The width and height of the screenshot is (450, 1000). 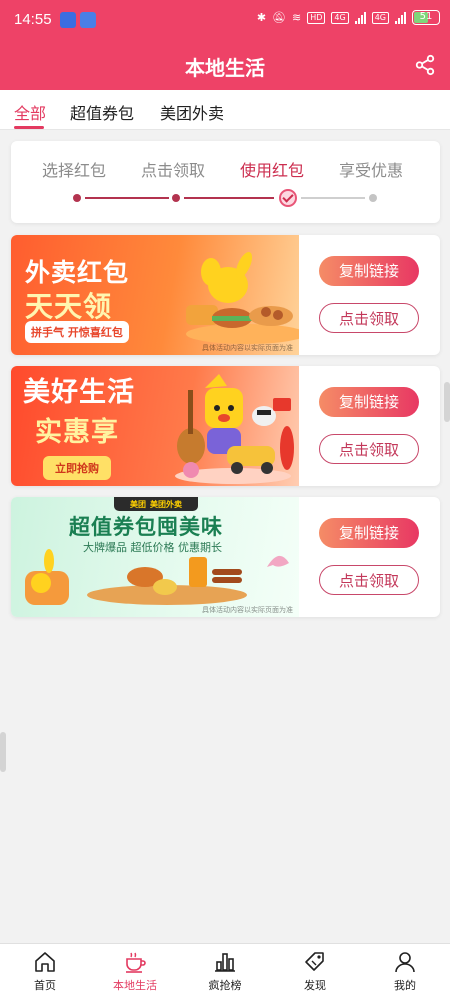 I want to click on buy-now-tag: 立即抢购, so click(x=77, y=468).